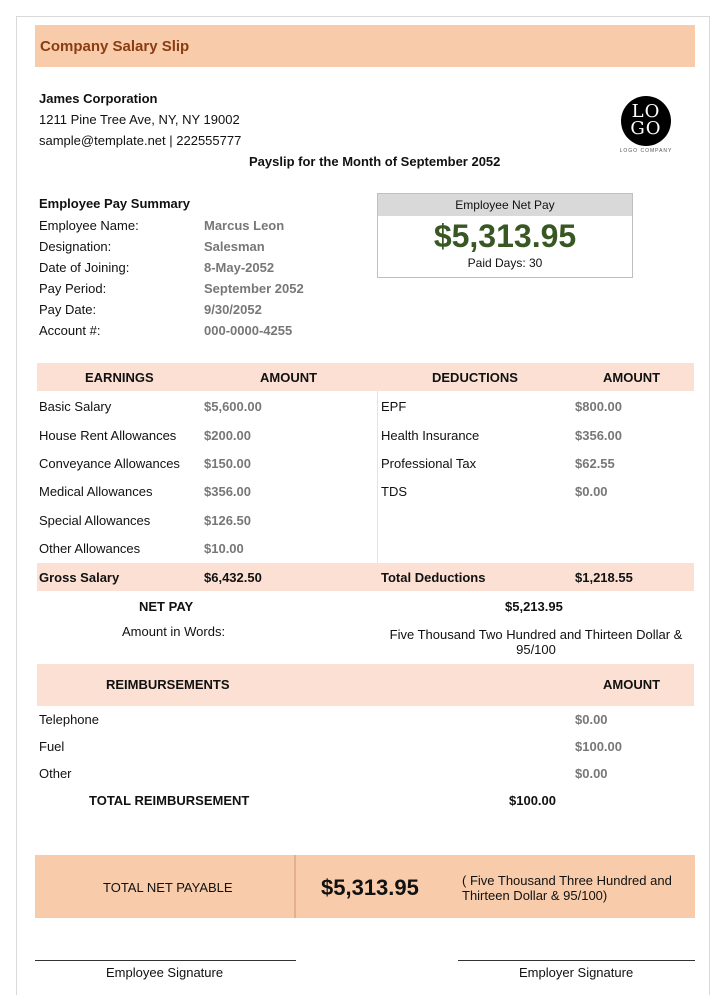 This screenshot has height=995, width=718. What do you see at coordinates (535, 895) in the screenshot?
I see `total-net-payable-words-line2: Thirteen Dollar & 95/100)` at bounding box center [535, 895].